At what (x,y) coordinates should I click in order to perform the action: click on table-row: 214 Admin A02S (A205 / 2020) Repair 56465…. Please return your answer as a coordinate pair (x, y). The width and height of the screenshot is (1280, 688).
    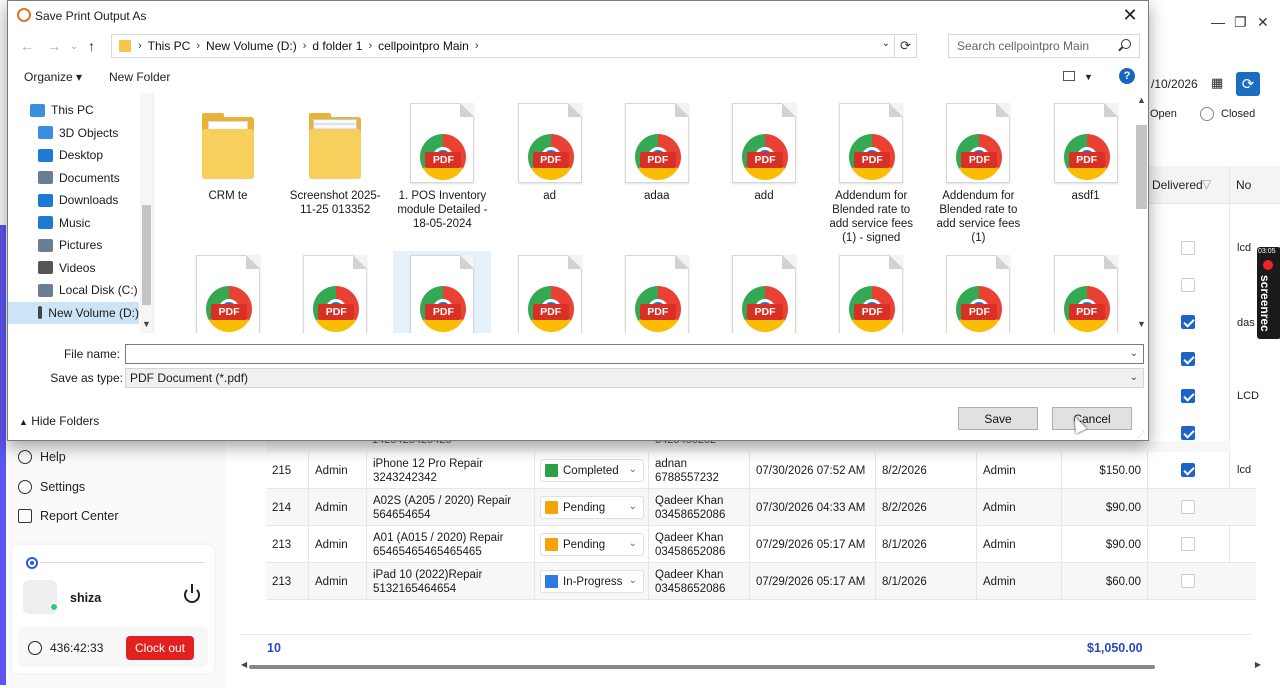
    Looking at the image, I should click on (761, 507).